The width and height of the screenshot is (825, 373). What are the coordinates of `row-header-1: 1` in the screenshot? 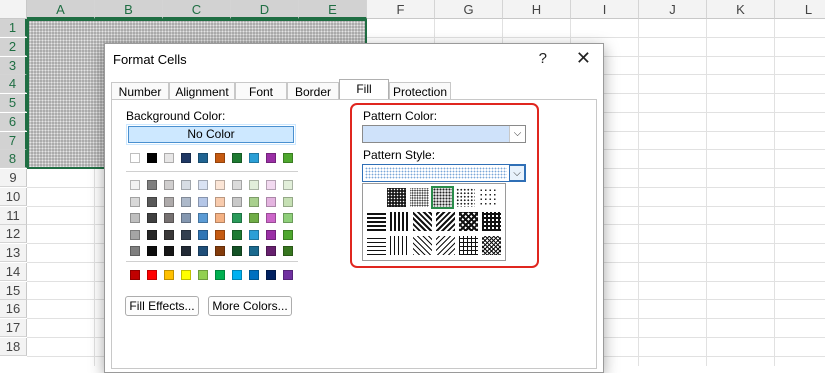 It's located at (13, 28).